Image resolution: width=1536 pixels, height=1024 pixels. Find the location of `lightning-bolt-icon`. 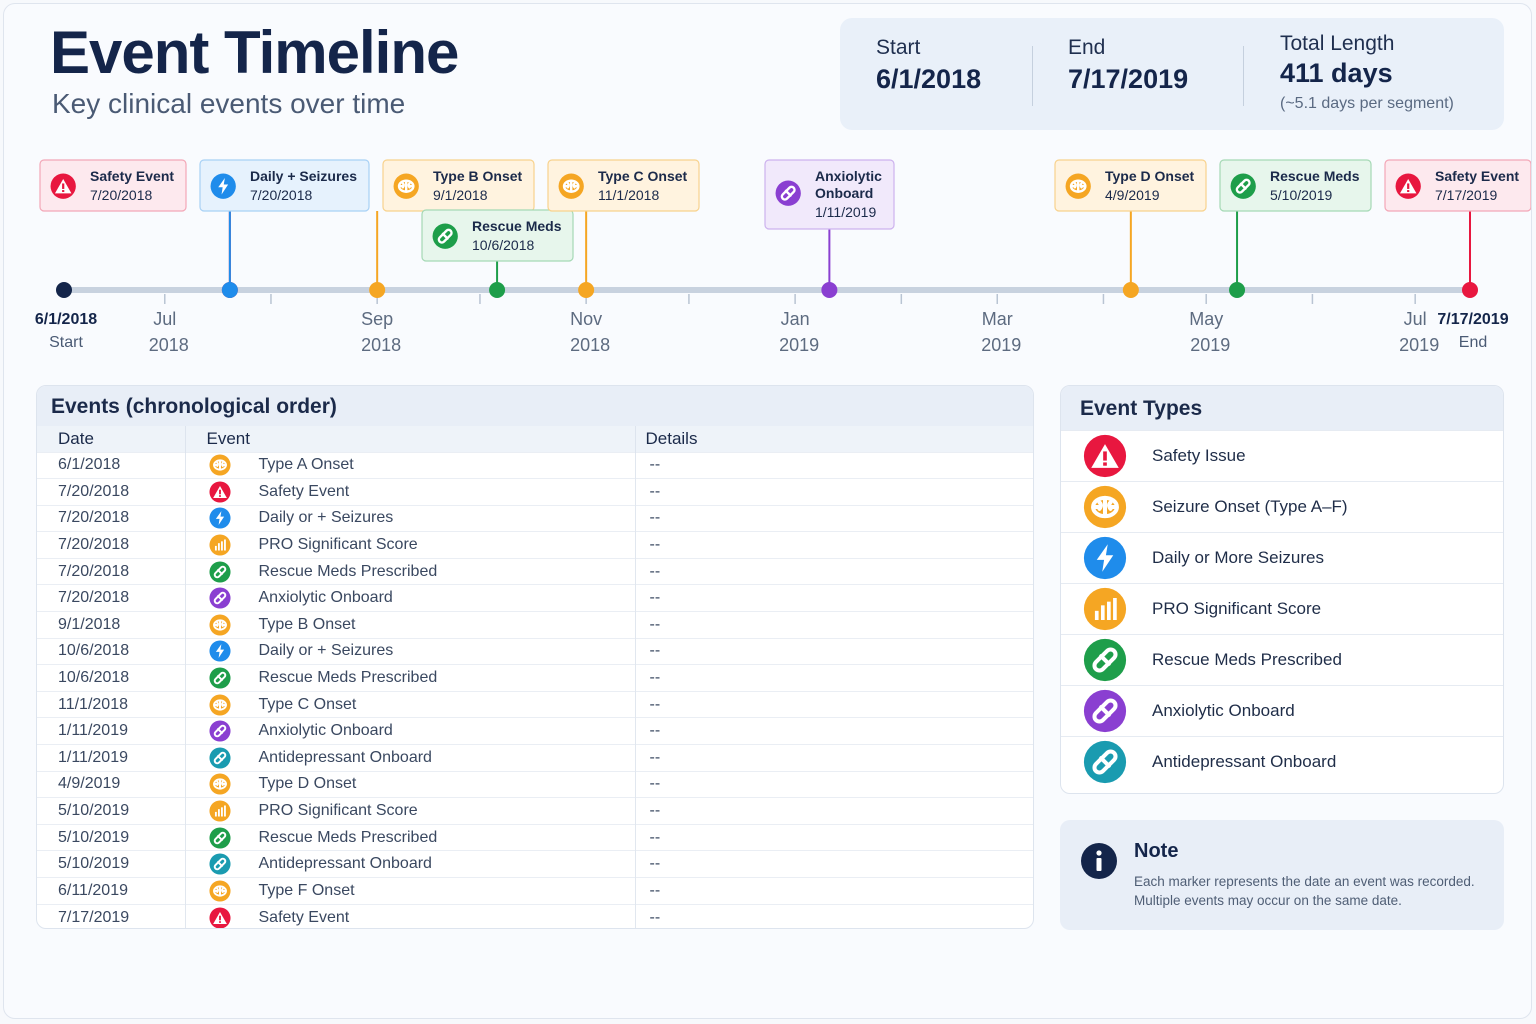

lightning-bolt-icon is located at coordinates (223, 186).